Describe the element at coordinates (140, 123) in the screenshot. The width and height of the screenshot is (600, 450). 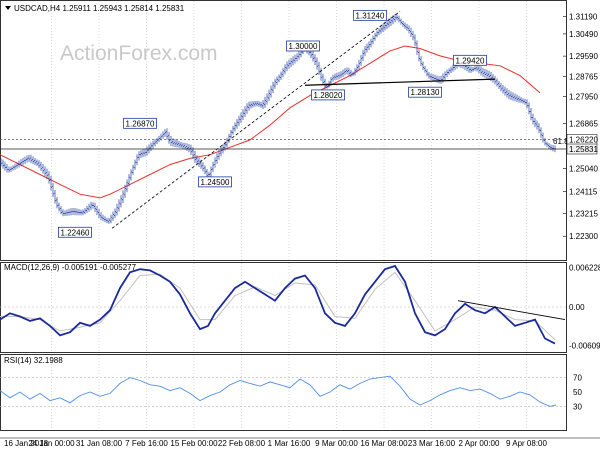
I see `annotation-label: 1.26870` at that location.